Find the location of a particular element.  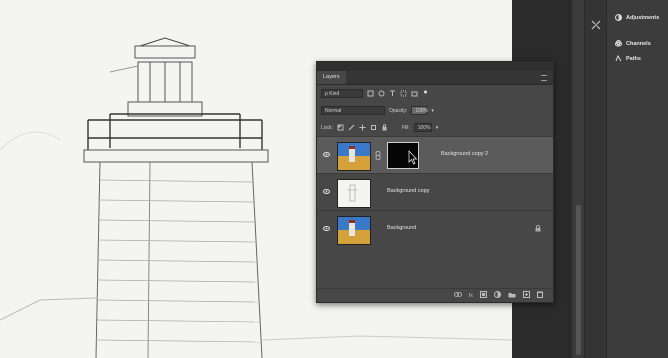

filter-adjustment-icon is located at coordinates (381, 93).